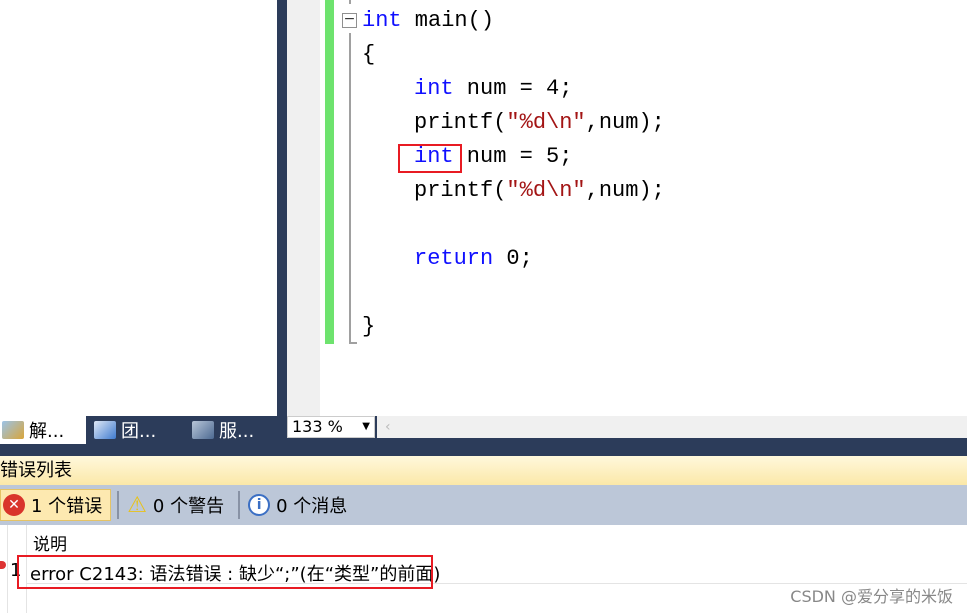  Describe the element at coordinates (188, 506) in the screenshot. I see `warnings-count: 0 个警告` at that location.